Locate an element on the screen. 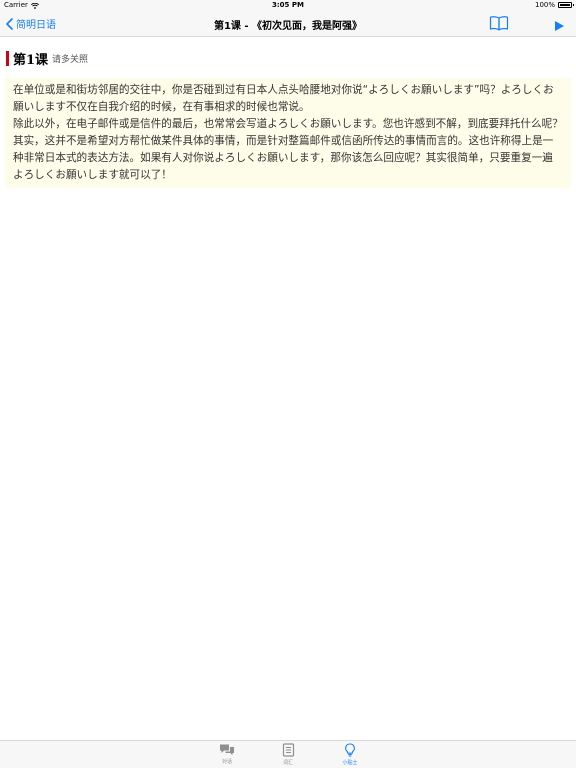  chevron-left-icon is located at coordinates (9, 23).